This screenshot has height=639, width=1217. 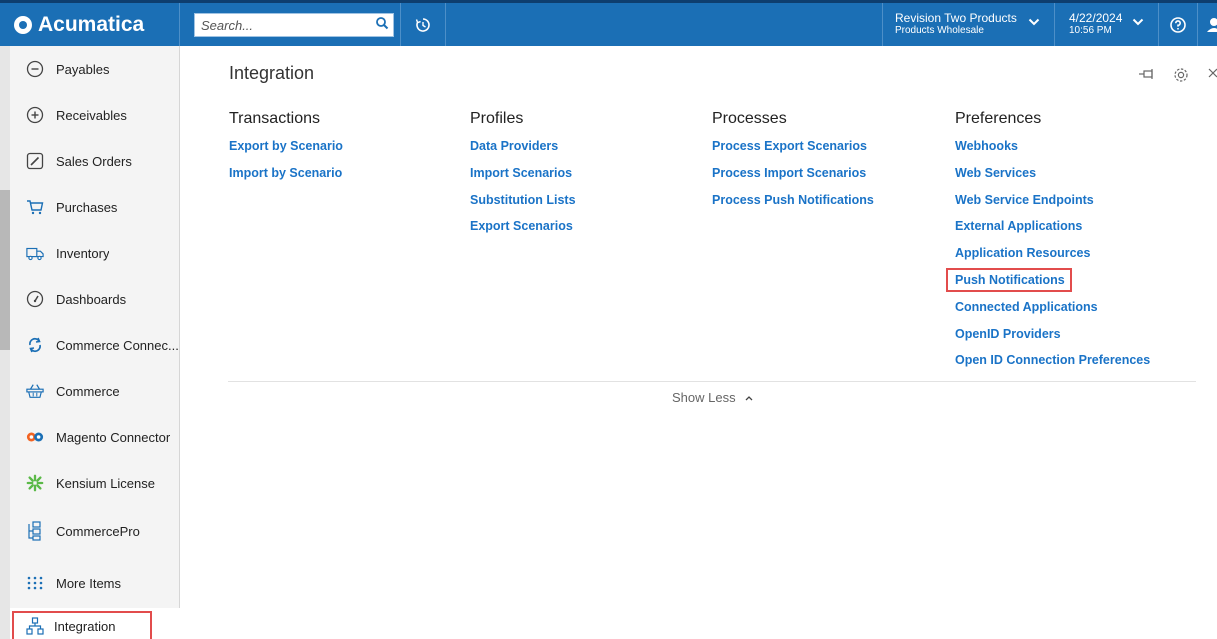 I want to click on sidebar-item-commercepro: CommercePro, so click(x=96, y=531).